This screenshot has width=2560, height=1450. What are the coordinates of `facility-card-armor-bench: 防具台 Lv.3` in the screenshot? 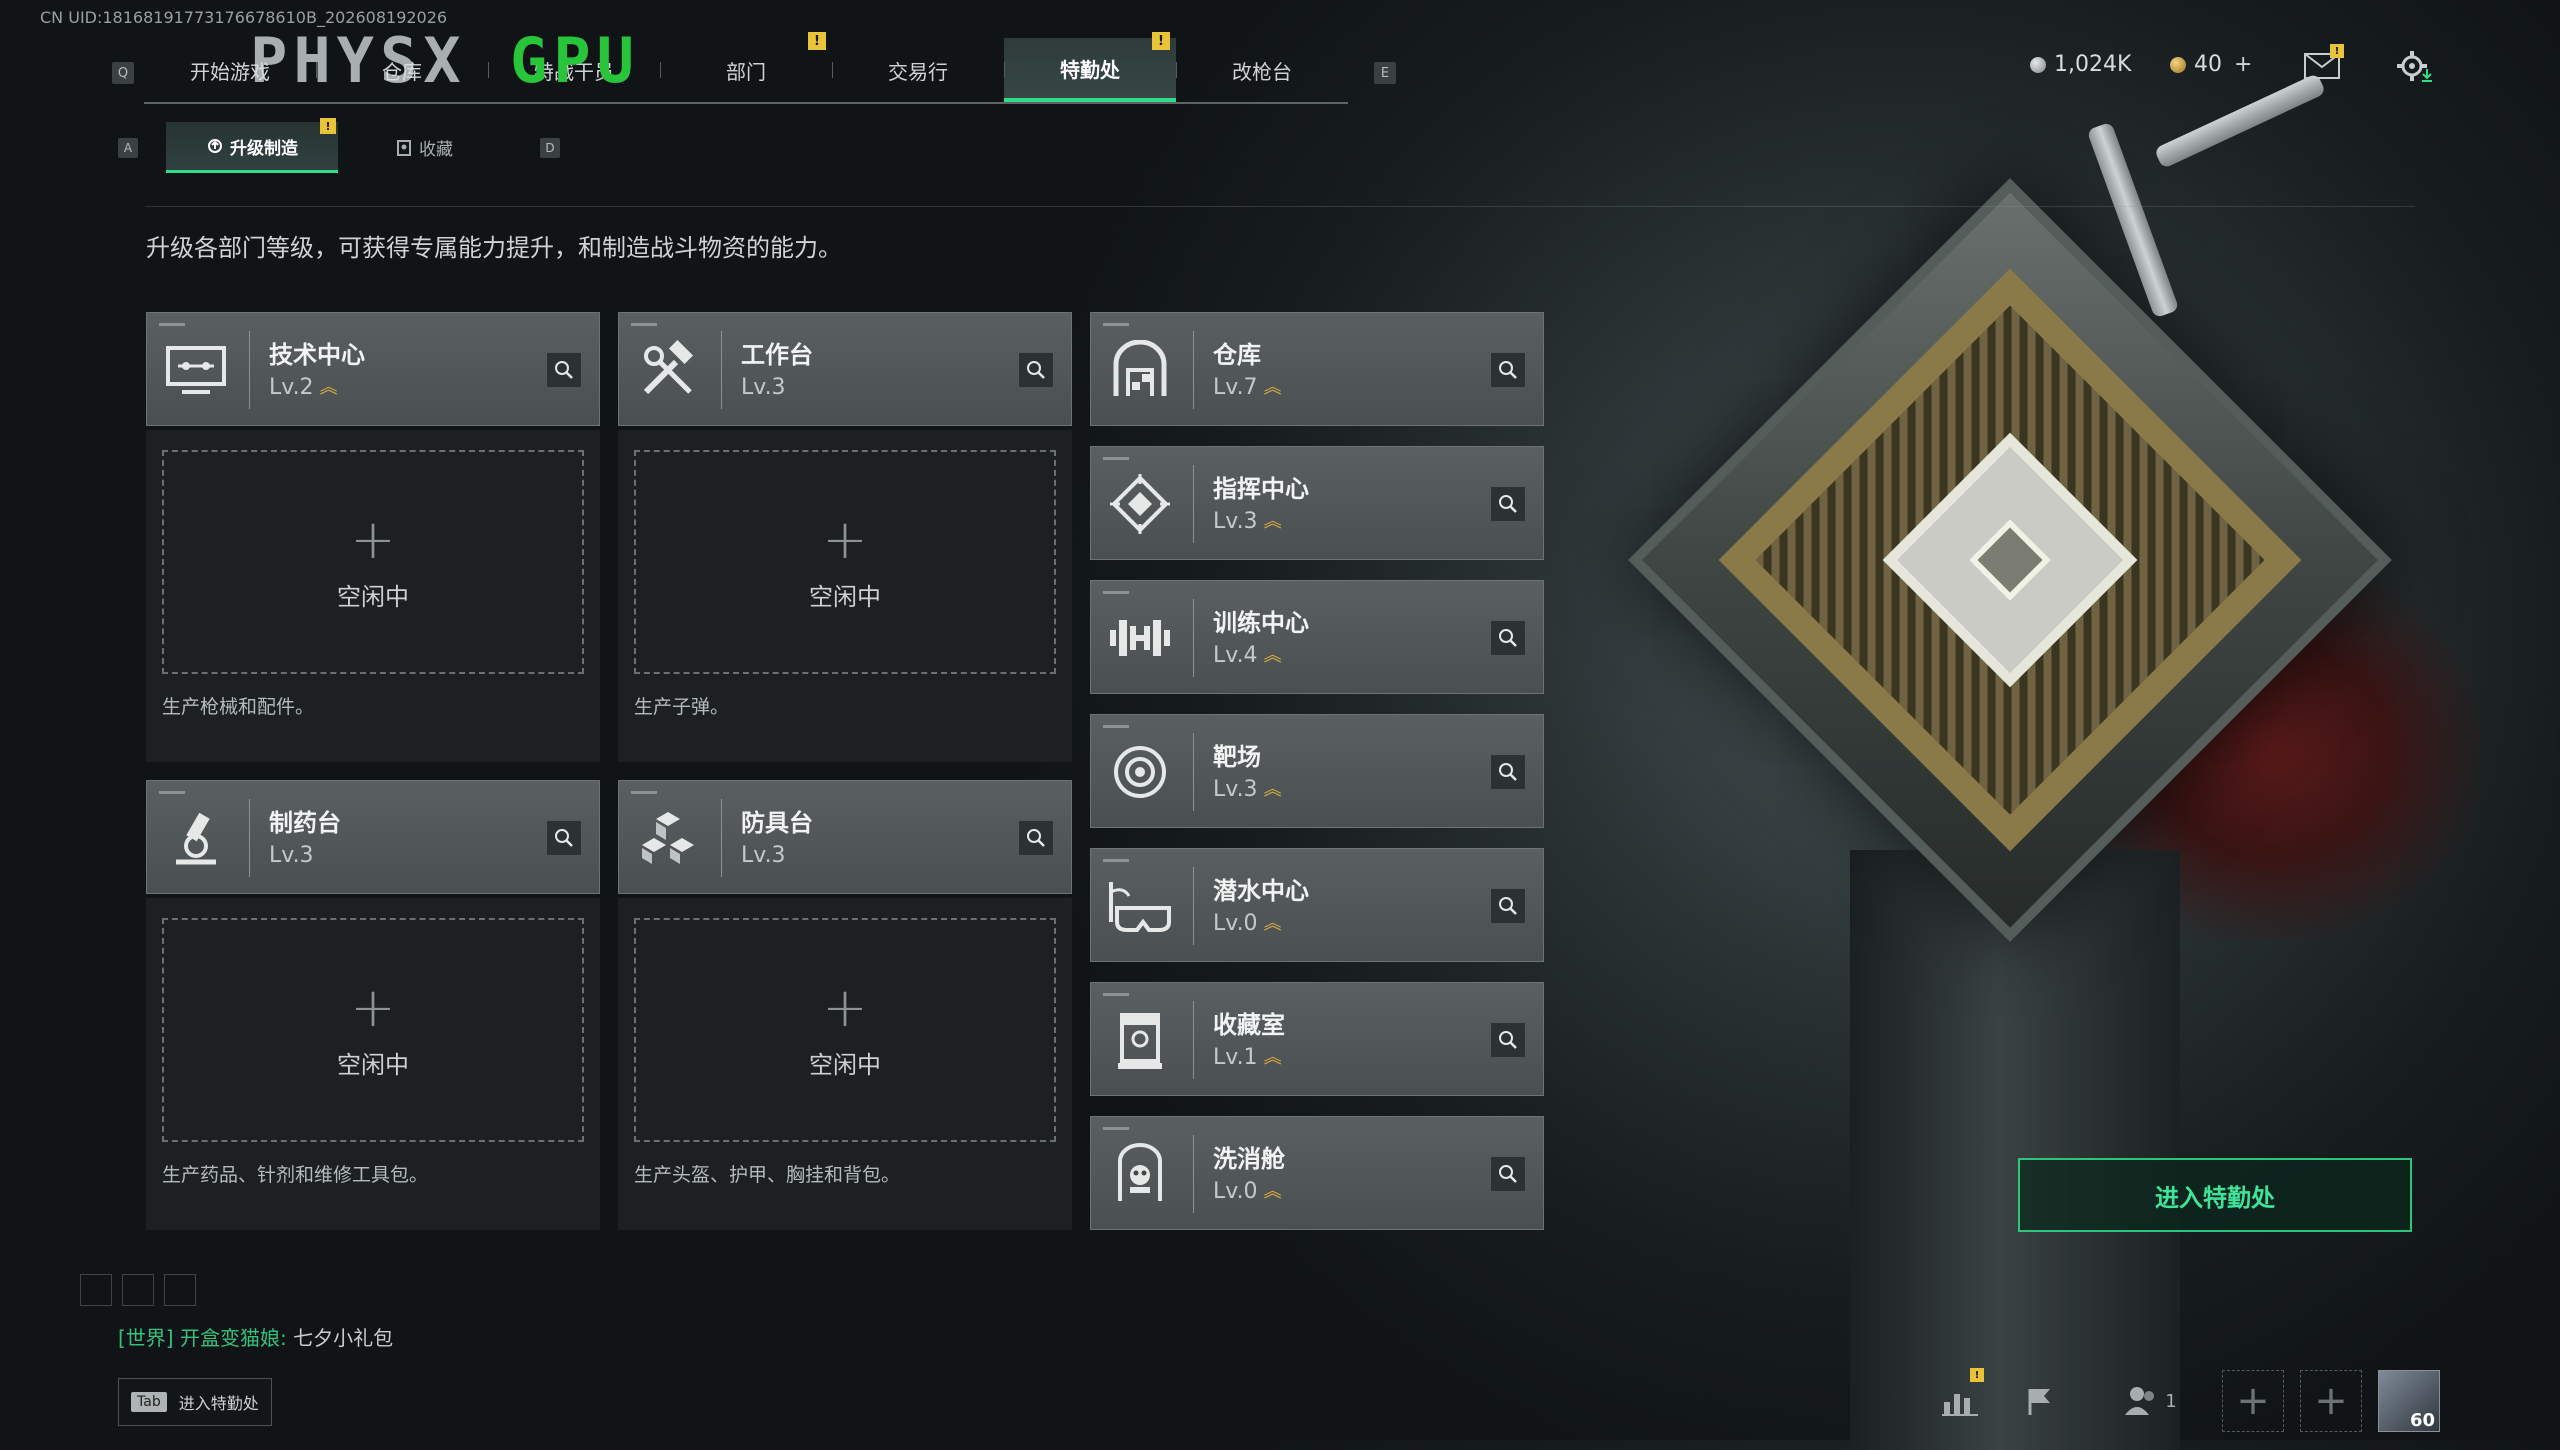 It's located at (845, 837).